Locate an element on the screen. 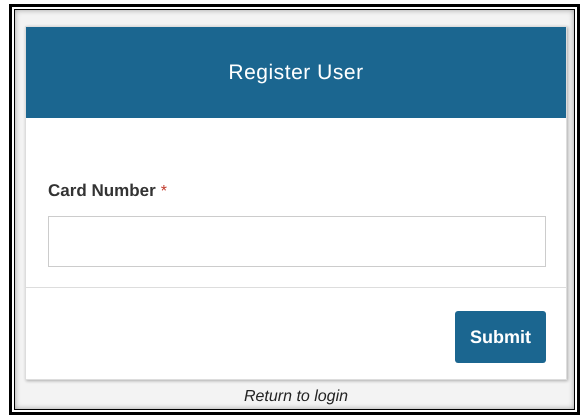  return-to-login-link: Return to login is located at coordinates (296, 397).